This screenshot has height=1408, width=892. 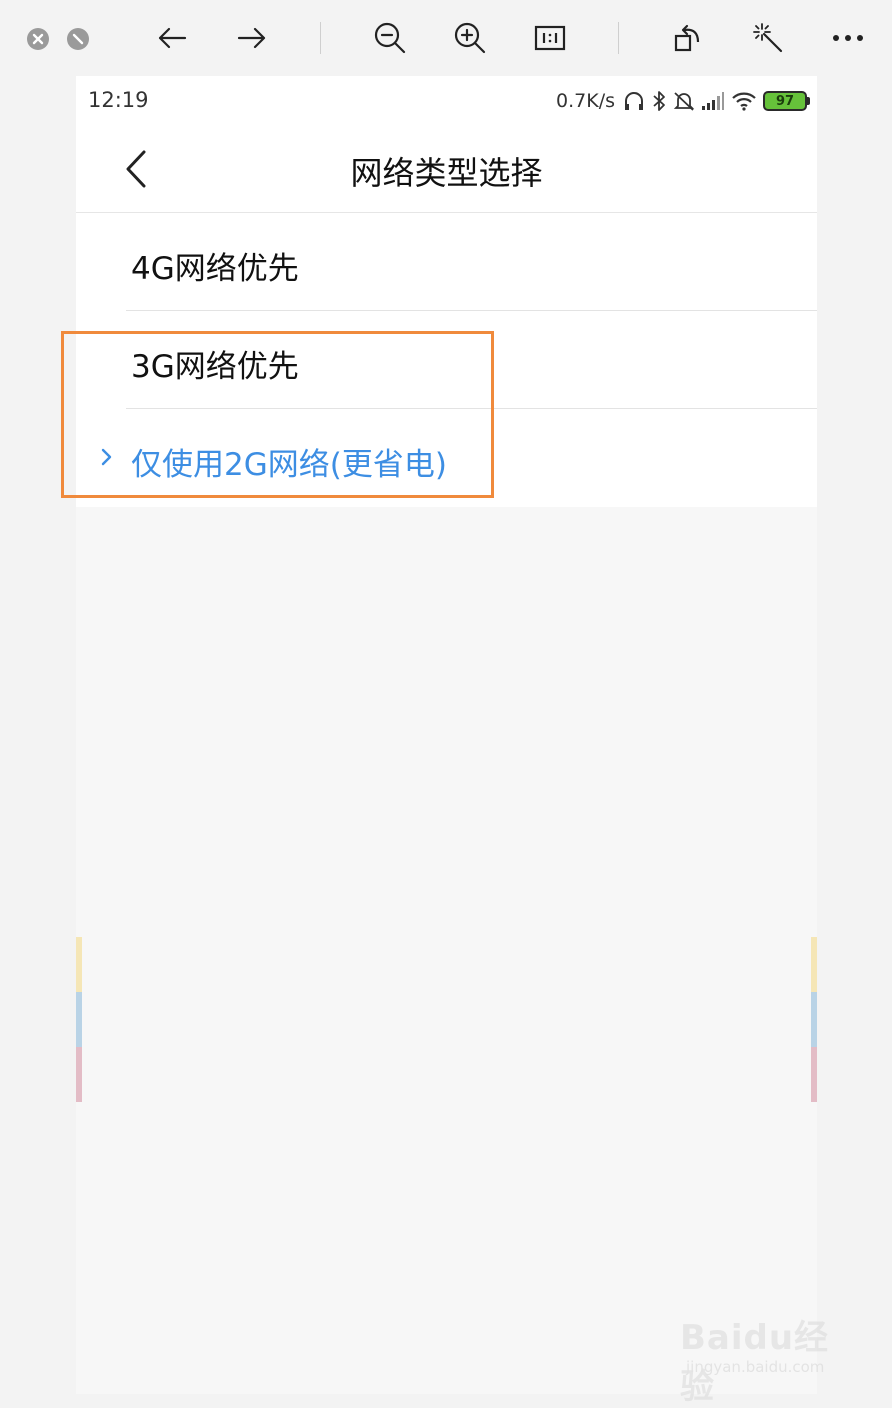 I want to click on status-time: 12:19, so click(x=118, y=100).